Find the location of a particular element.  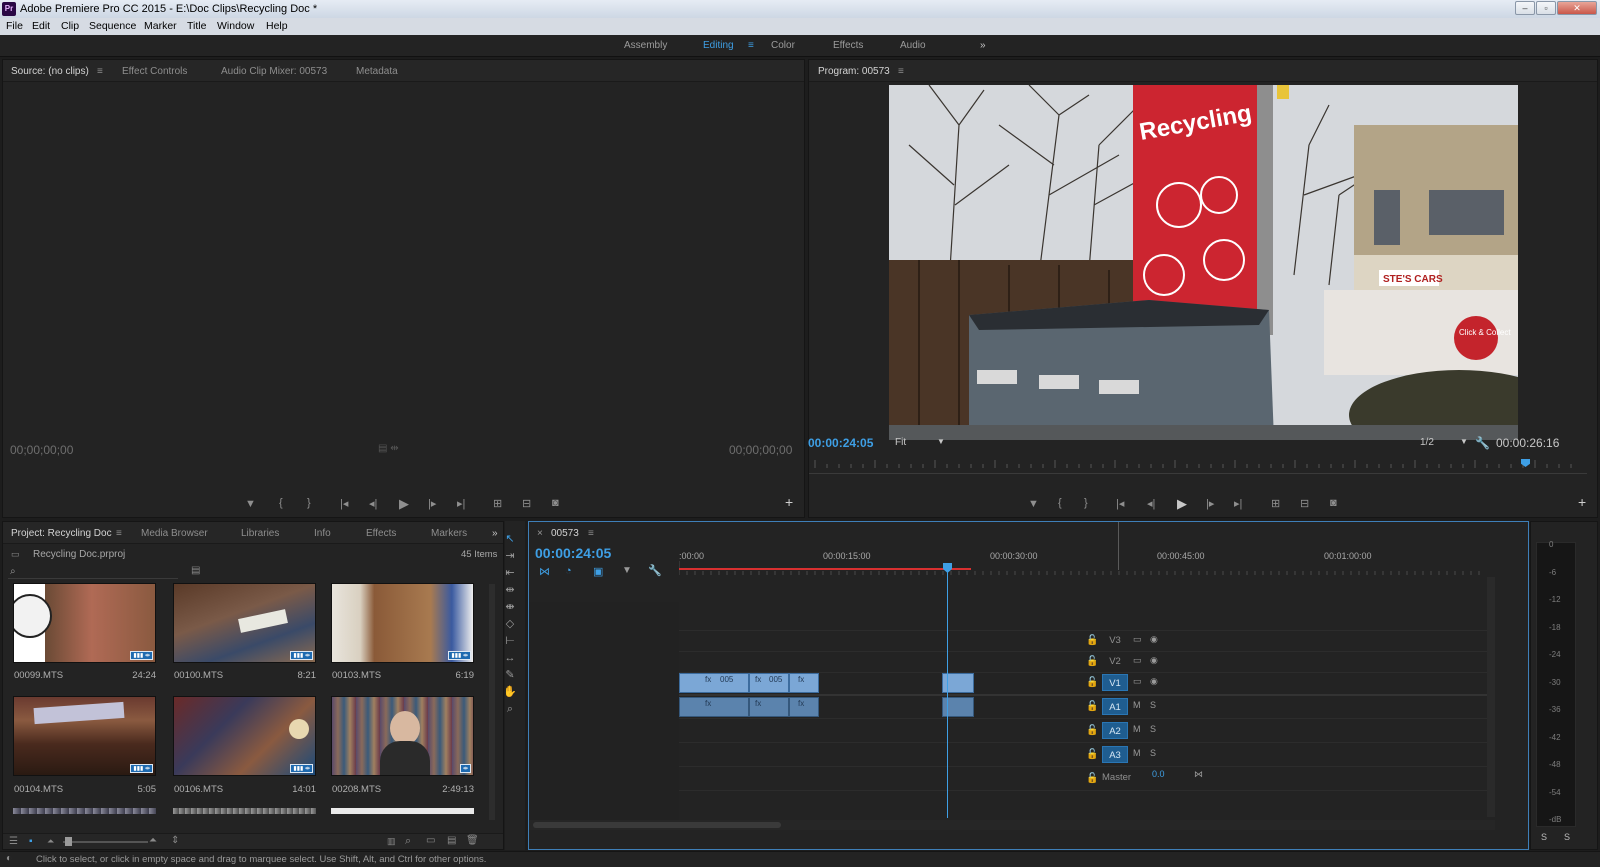

export-frame-icon: ◙ is located at coordinates (555, 503).